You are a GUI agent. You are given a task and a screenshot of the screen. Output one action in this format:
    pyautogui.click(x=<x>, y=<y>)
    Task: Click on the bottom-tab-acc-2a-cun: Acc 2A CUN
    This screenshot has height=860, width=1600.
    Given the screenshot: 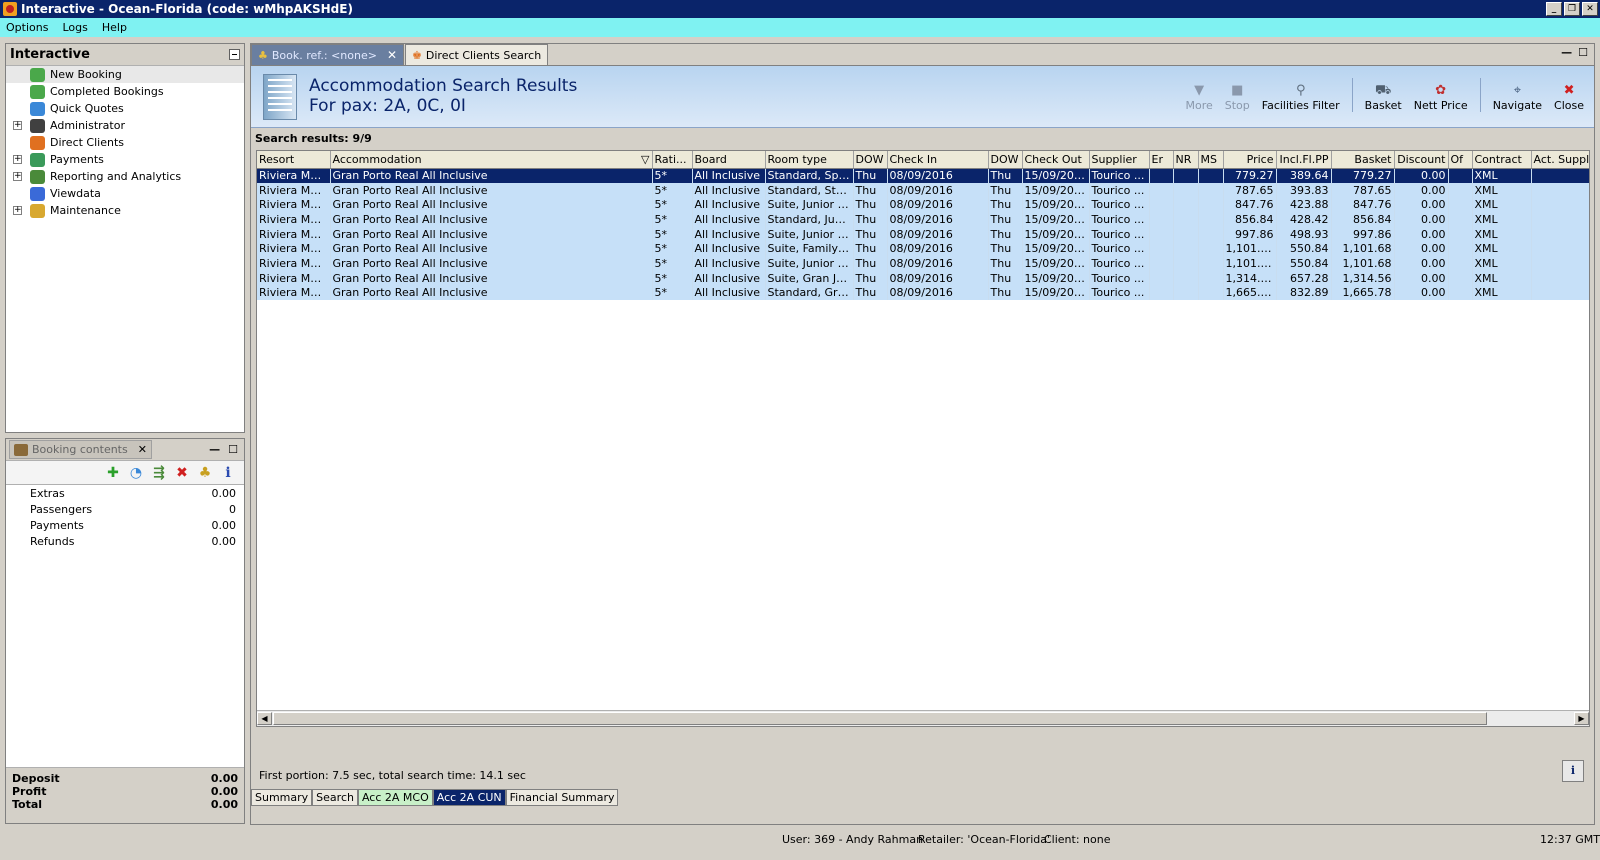 What is the action you would take?
    pyautogui.click(x=469, y=797)
    